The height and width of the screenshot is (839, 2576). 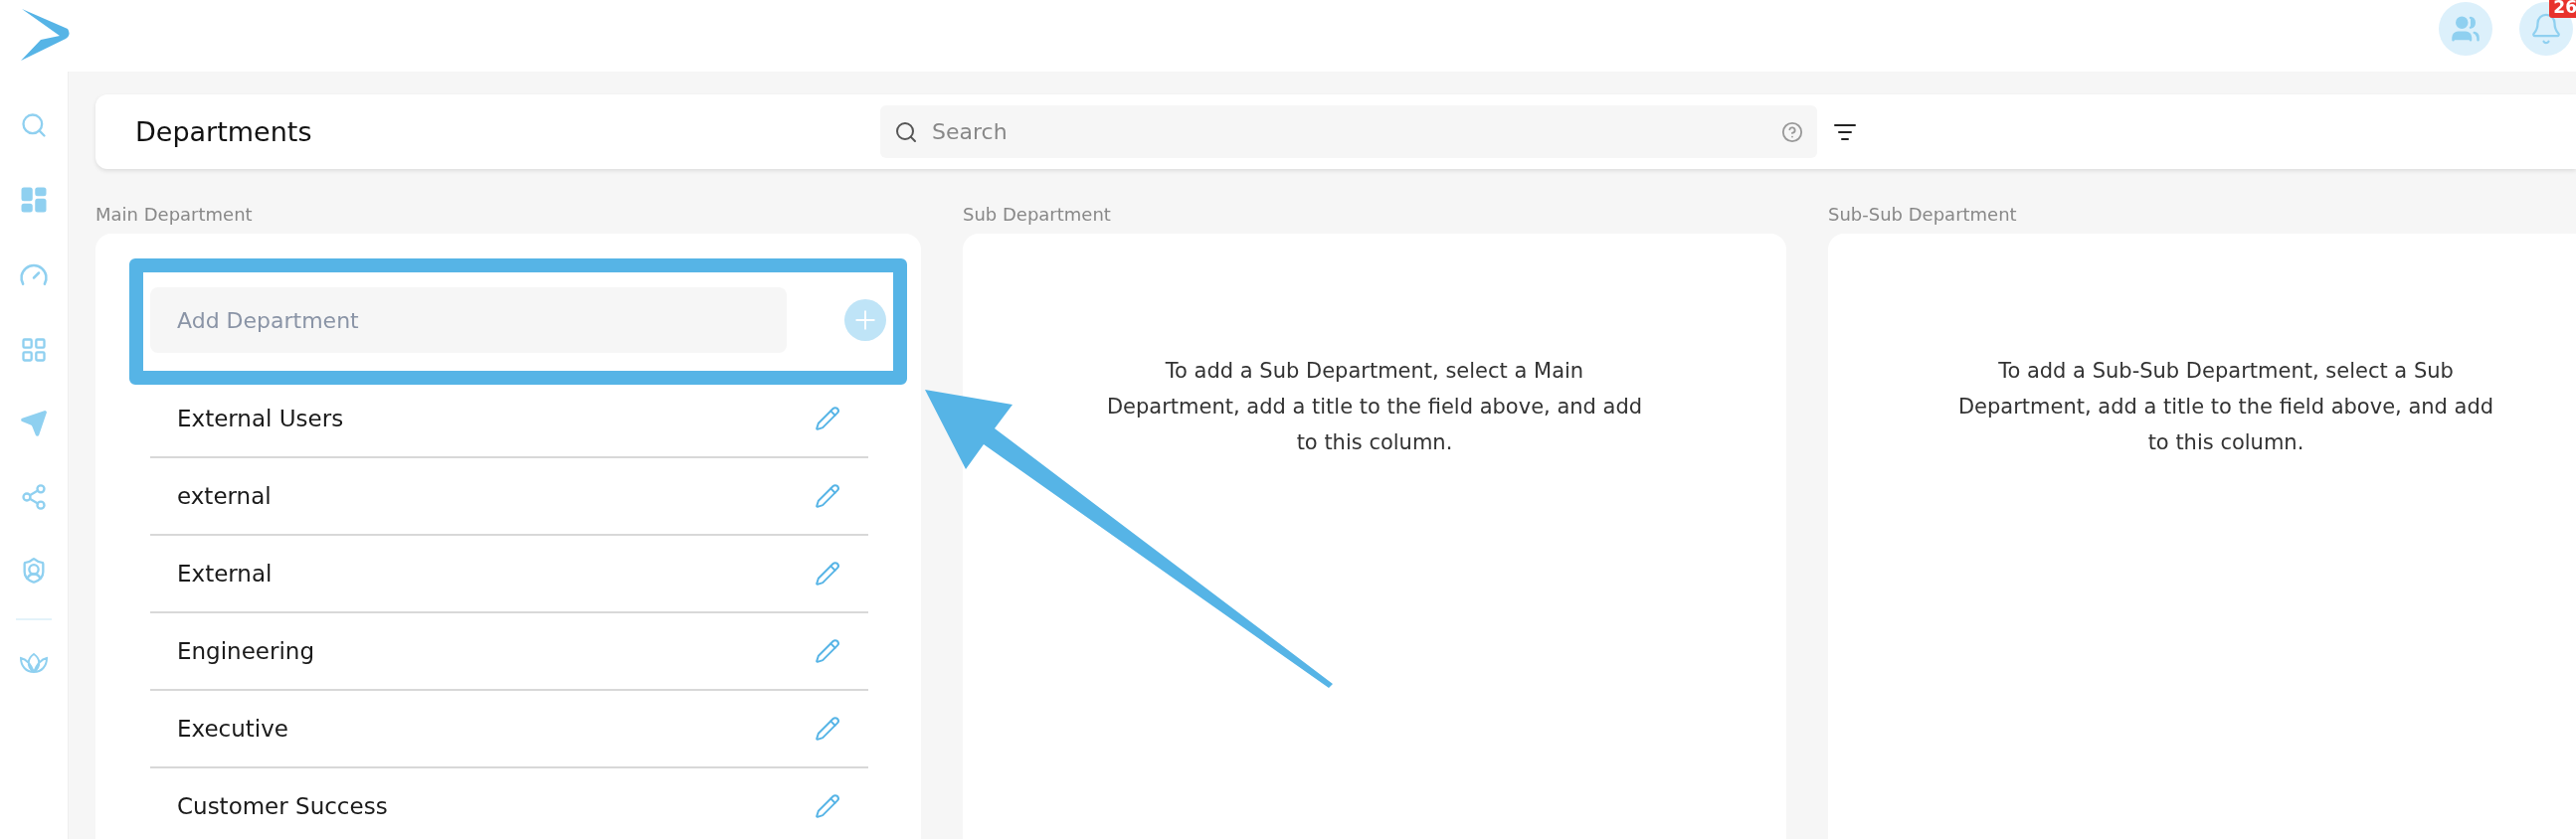 What do you see at coordinates (34, 424) in the screenshot?
I see `send-icon` at bounding box center [34, 424].